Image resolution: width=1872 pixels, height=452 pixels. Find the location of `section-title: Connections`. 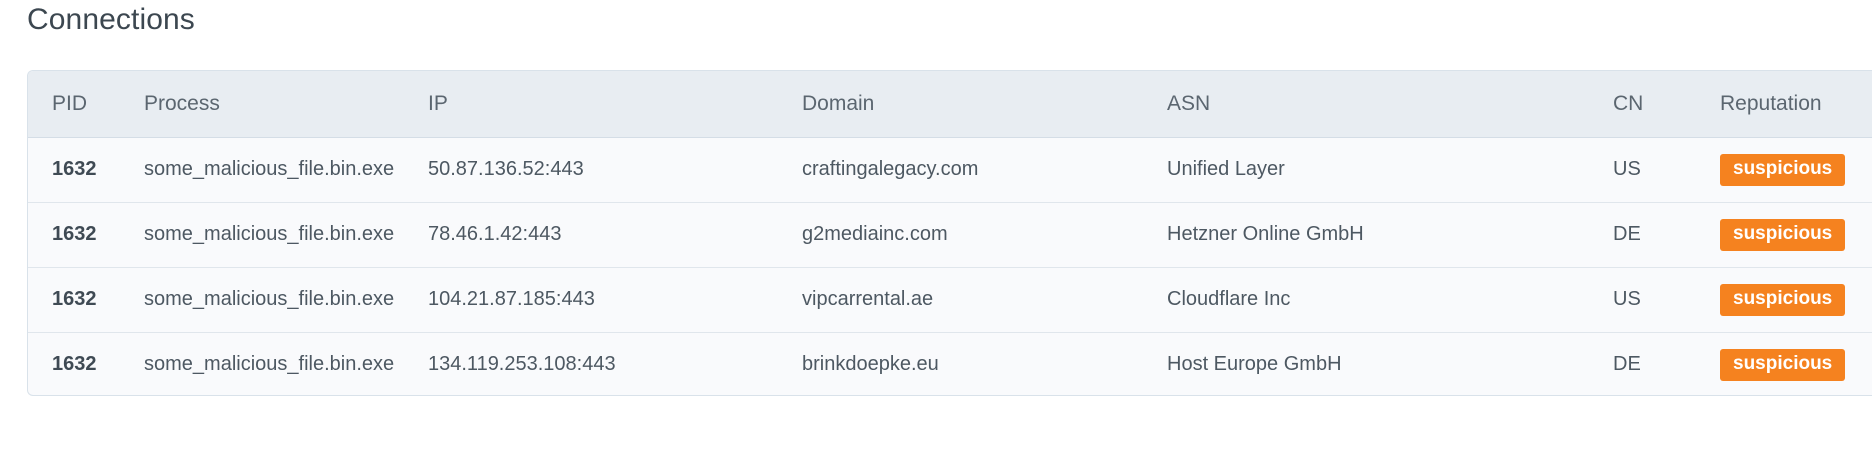

section-title: Connections is located at coordinates (111, 19).